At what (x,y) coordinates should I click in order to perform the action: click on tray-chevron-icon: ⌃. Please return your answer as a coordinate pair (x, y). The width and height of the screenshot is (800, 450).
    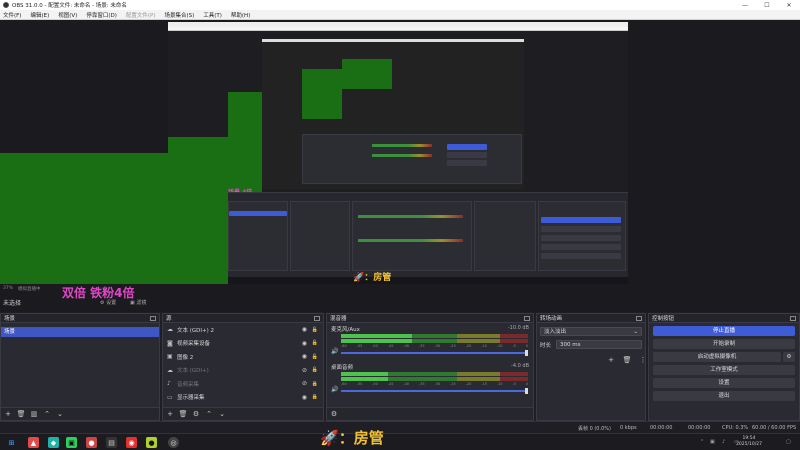
    Looking at the image, I should click on (702, 442).